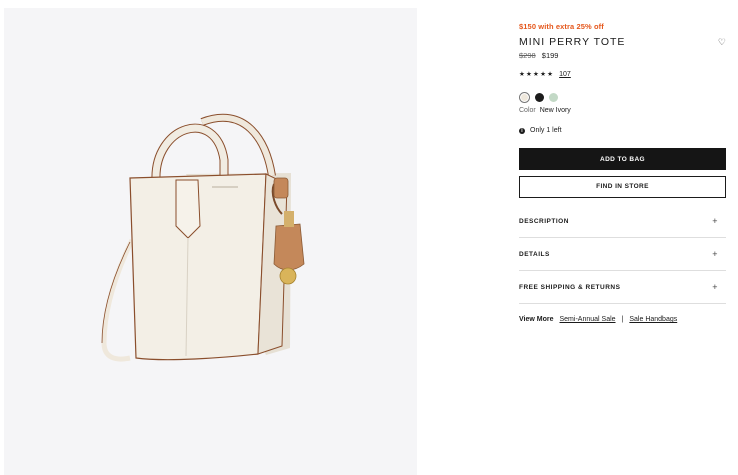 Image resolution: width=738 pixels, height=475 pixels. What do you see at coordinates (653, 320) in the screenshot?
I see `sale-handbags-link: Sale Handbags` at bounding box center [653, 320].